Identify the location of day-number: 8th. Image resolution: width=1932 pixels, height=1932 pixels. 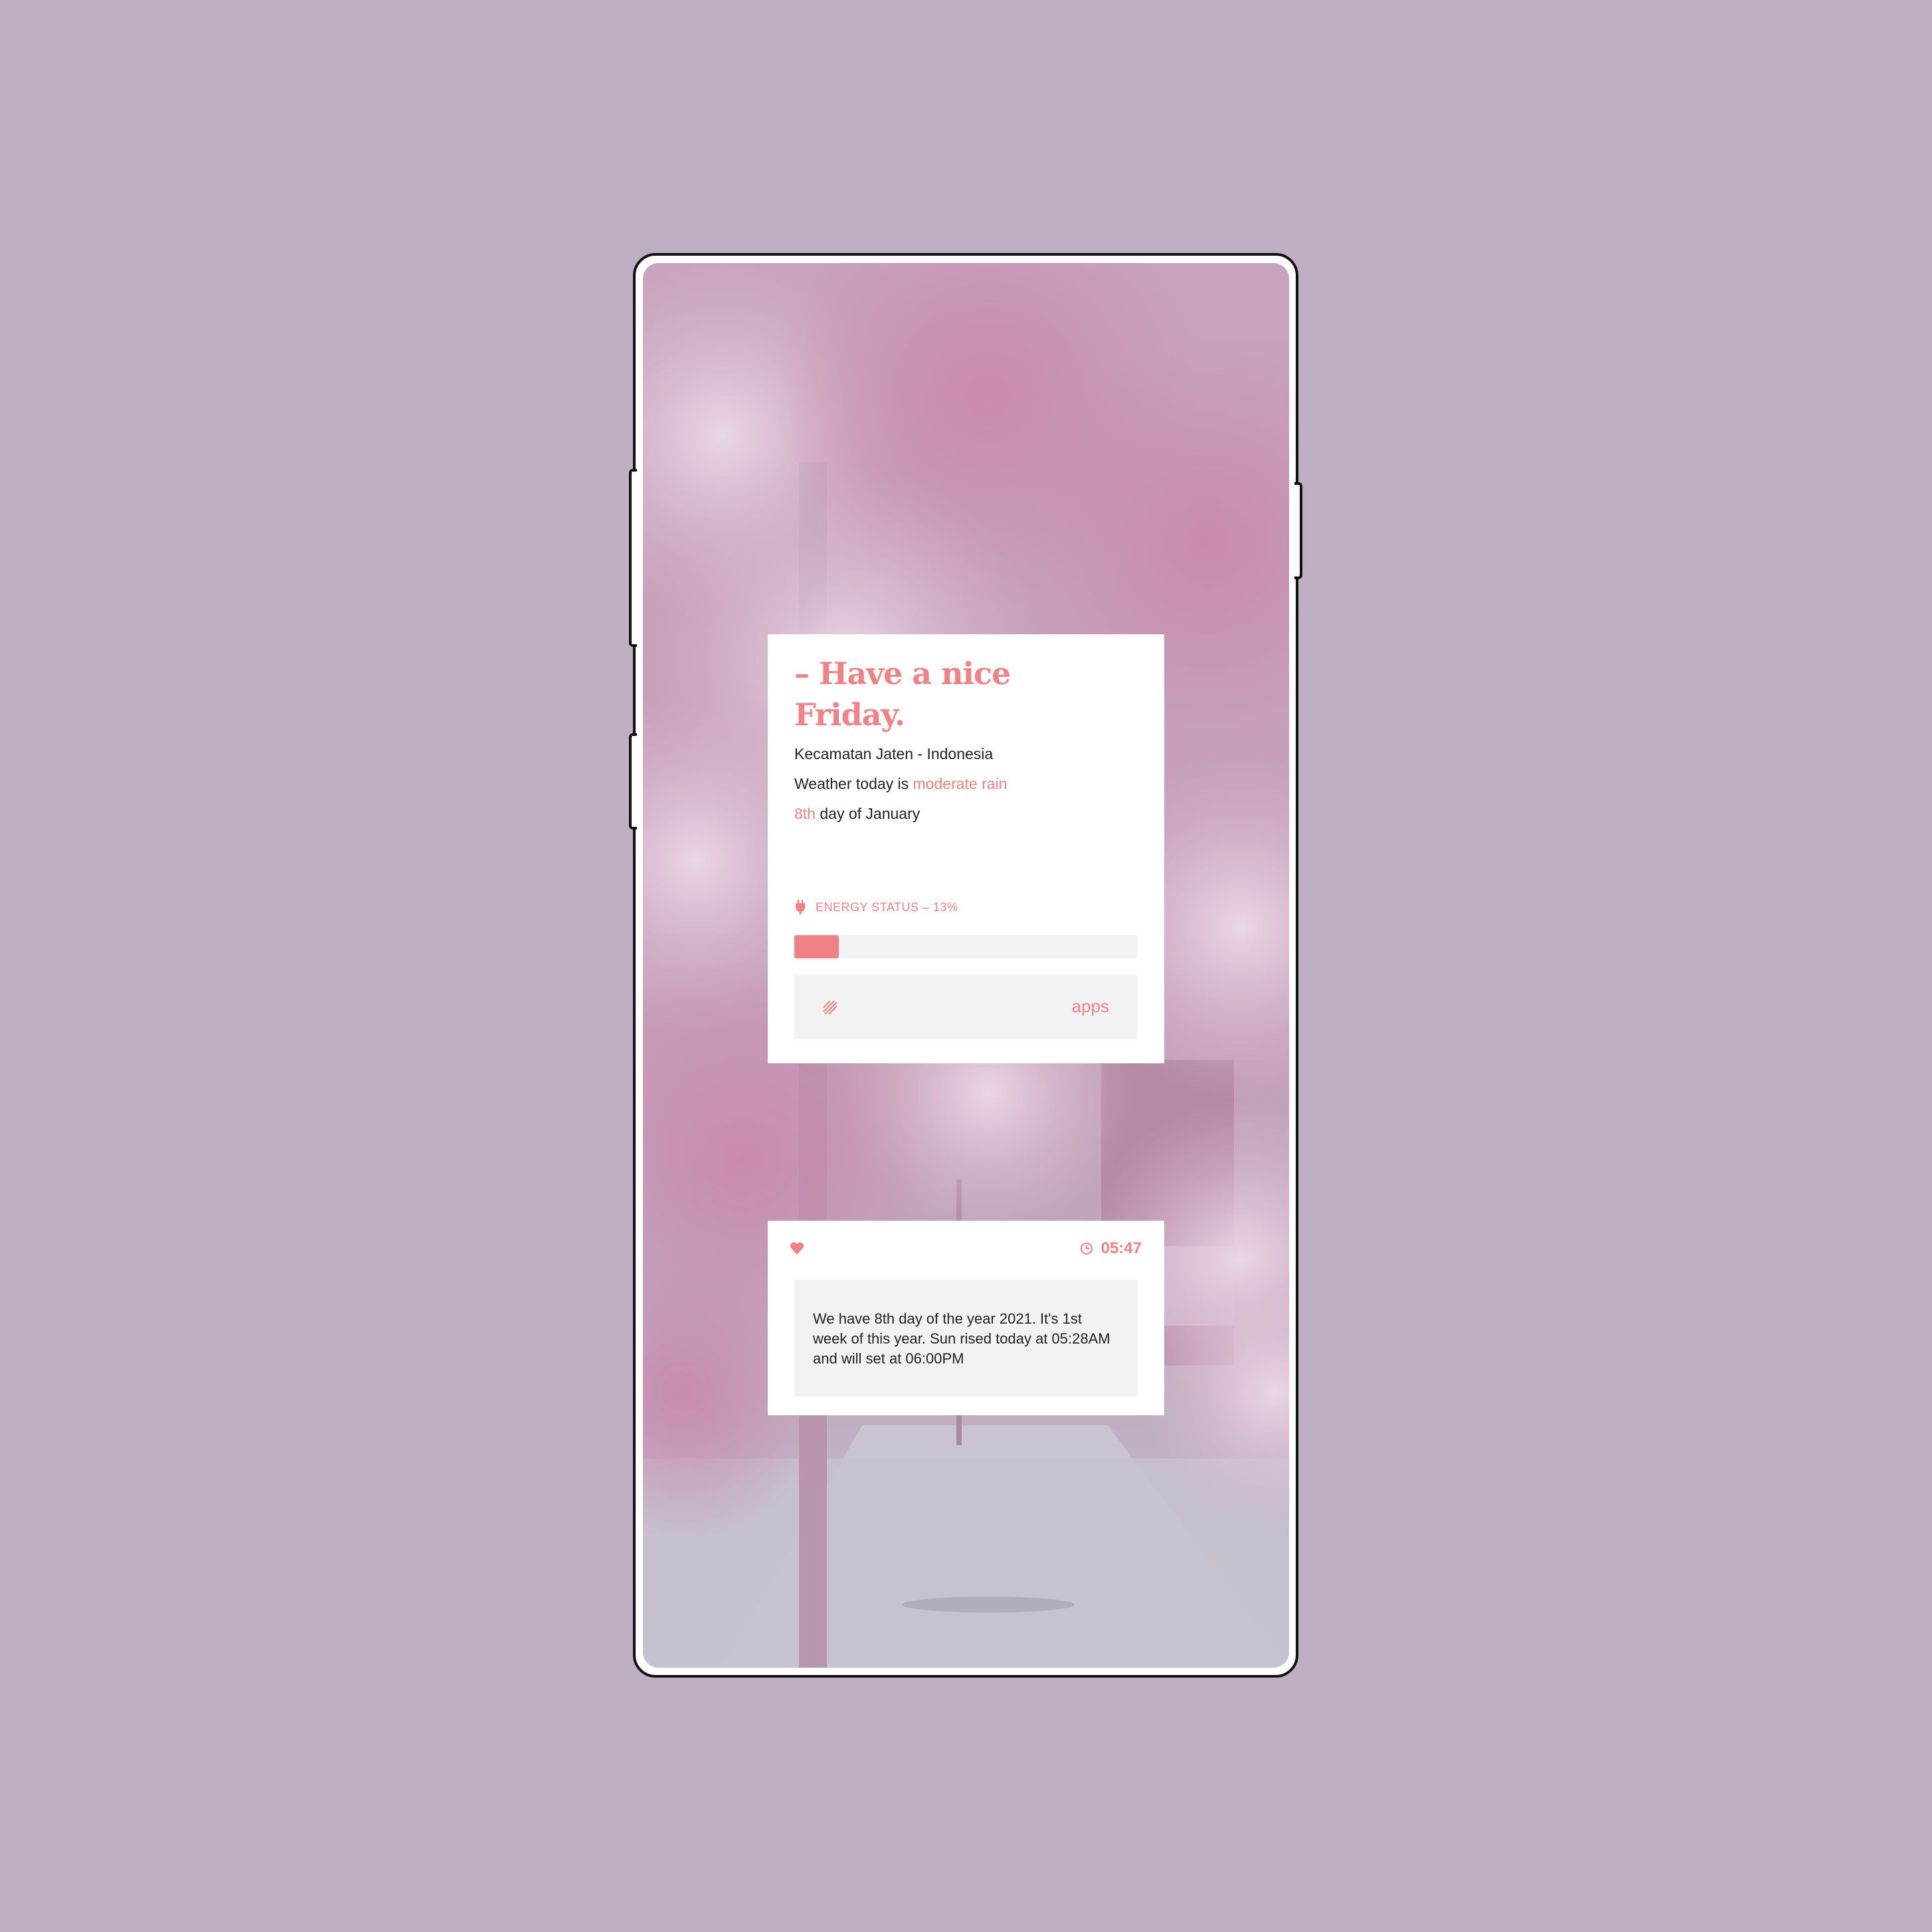
(805, 813).